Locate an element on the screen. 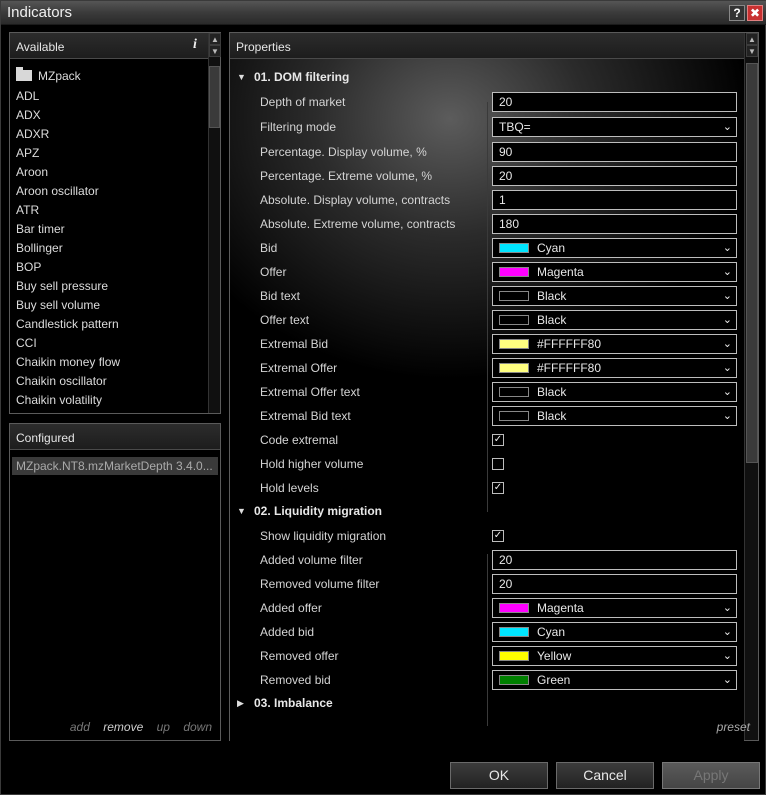 This screenshot has height=795, width=766. title-bar: Indicators ? ✖ is located at coordinates (383, 13).